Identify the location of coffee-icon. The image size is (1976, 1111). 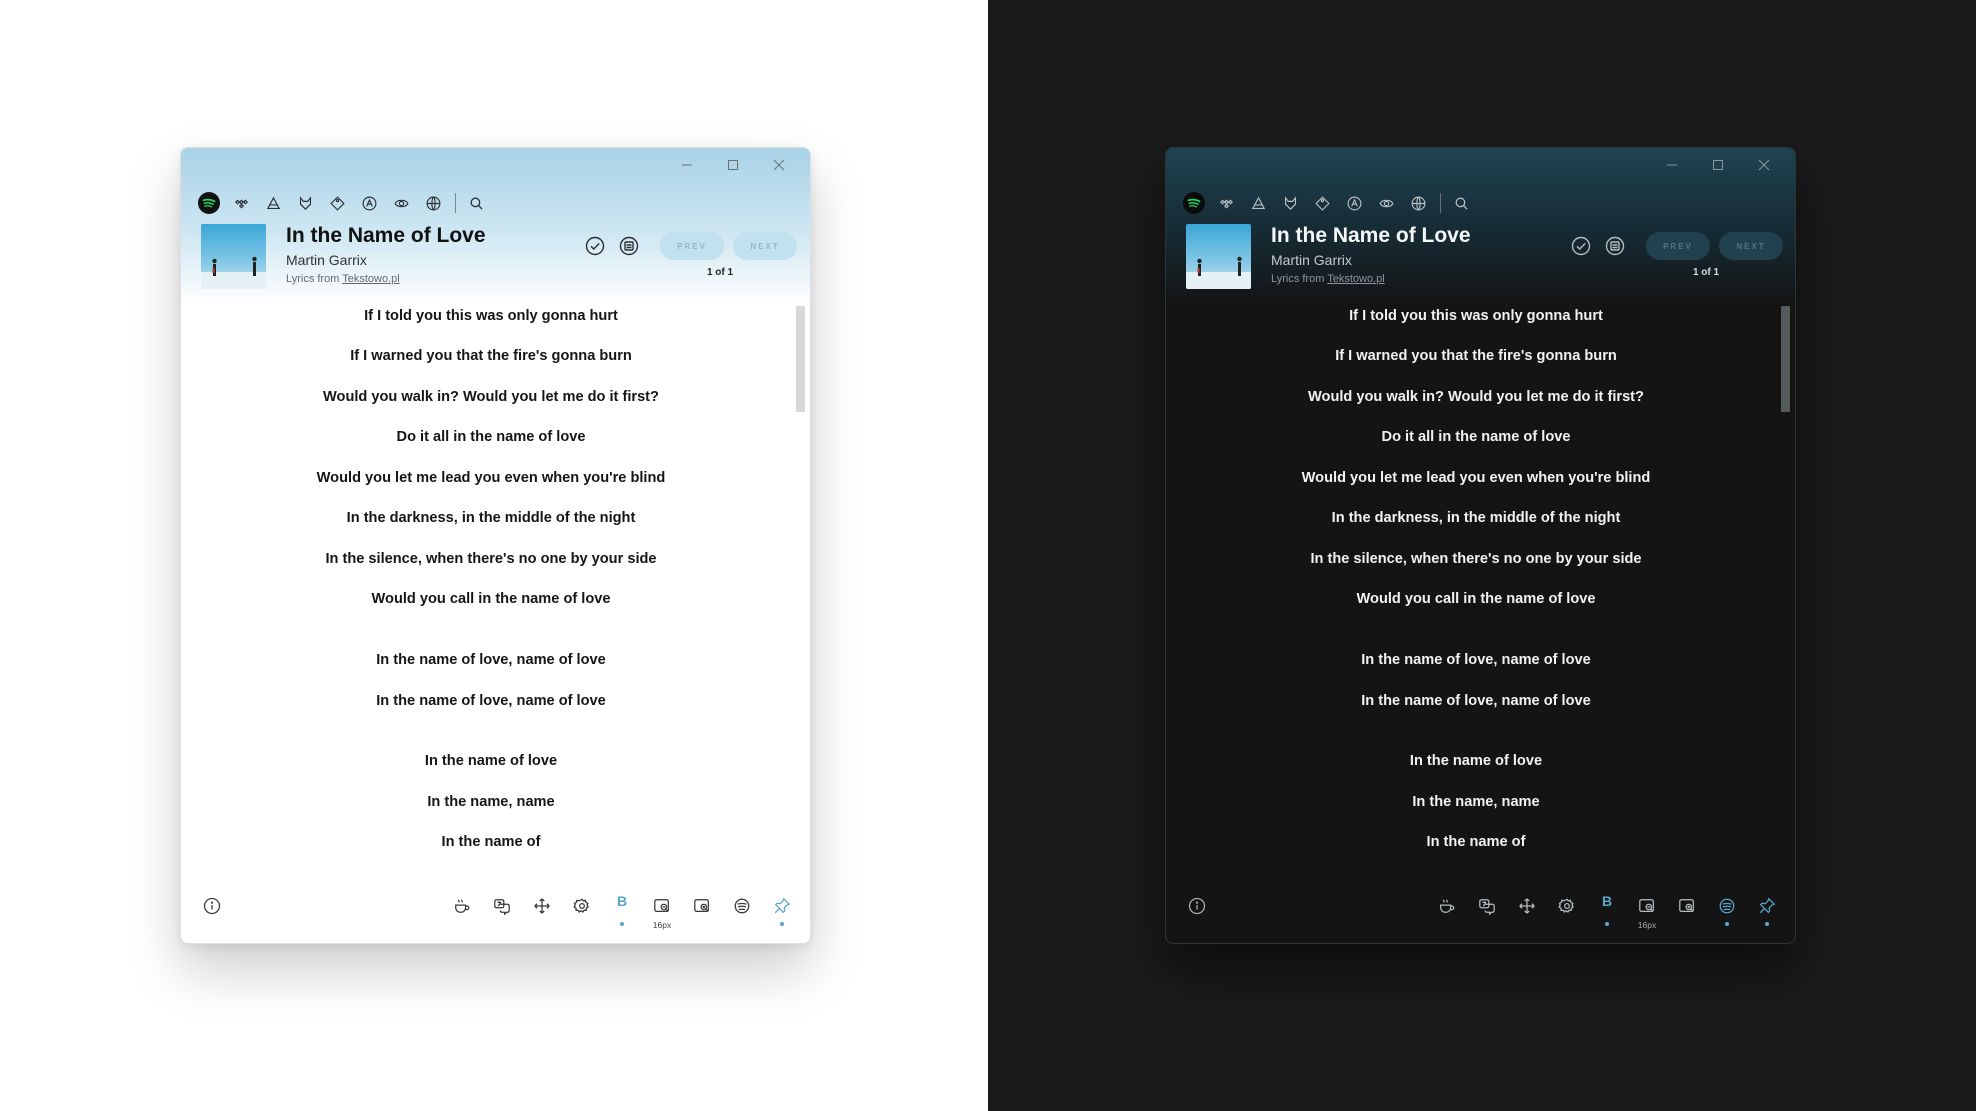
(462, 906).